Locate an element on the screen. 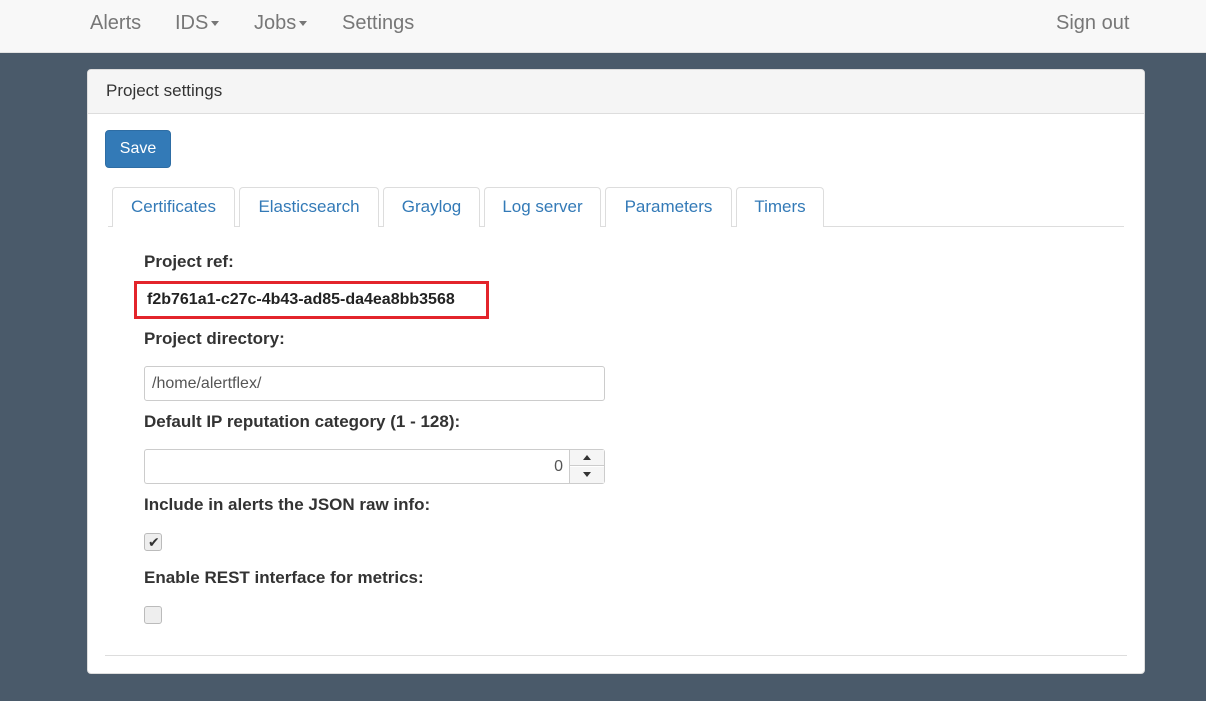 The width and height of the screenshot is (1206, 701). nav-ids-label: IDS is located at coordinates (192, 23).